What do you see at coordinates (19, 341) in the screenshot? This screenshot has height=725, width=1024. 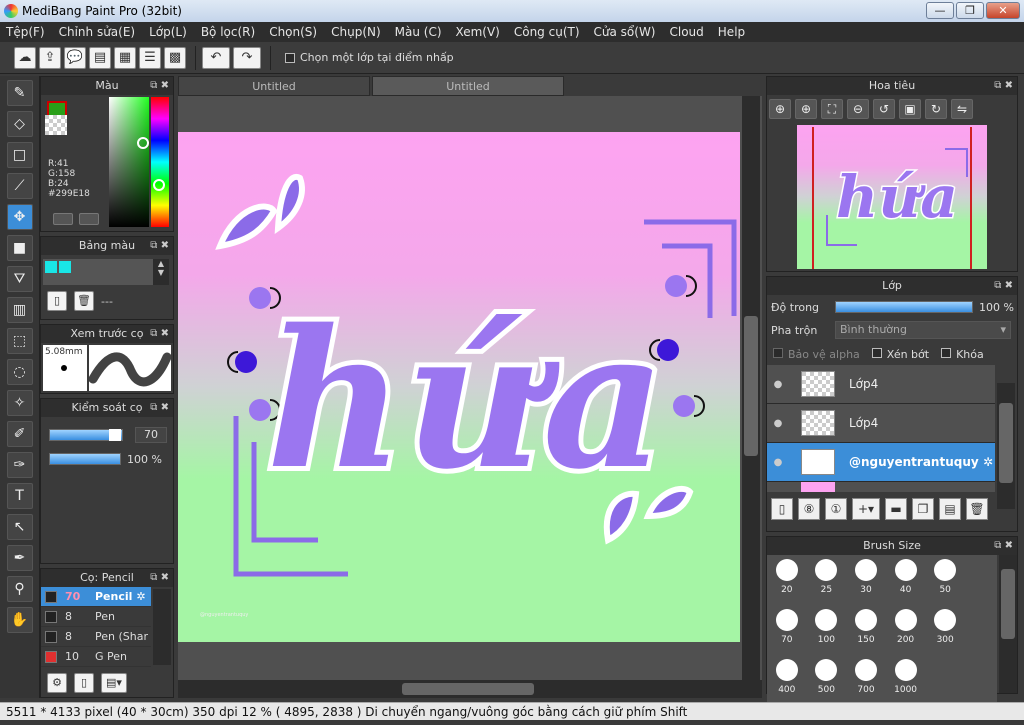 I see `select-rect-icon: ⬚` at bounding box center [19, 341].